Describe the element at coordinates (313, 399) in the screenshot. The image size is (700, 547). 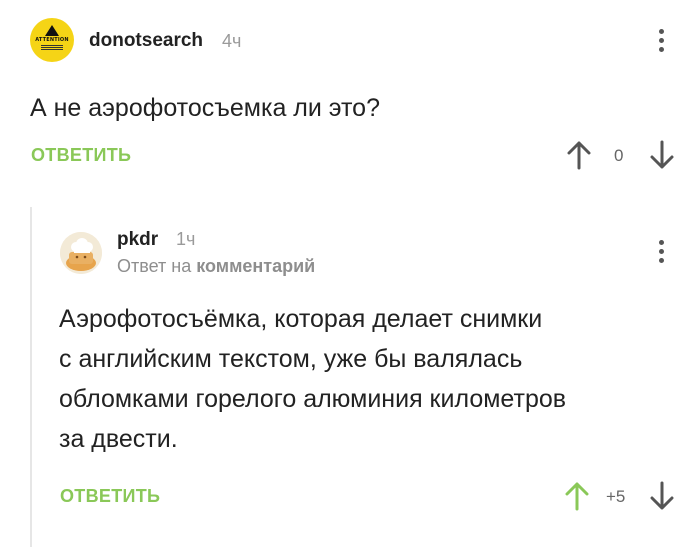
I see `comment-text-line: обломками горелого алюминия километров` at that location.